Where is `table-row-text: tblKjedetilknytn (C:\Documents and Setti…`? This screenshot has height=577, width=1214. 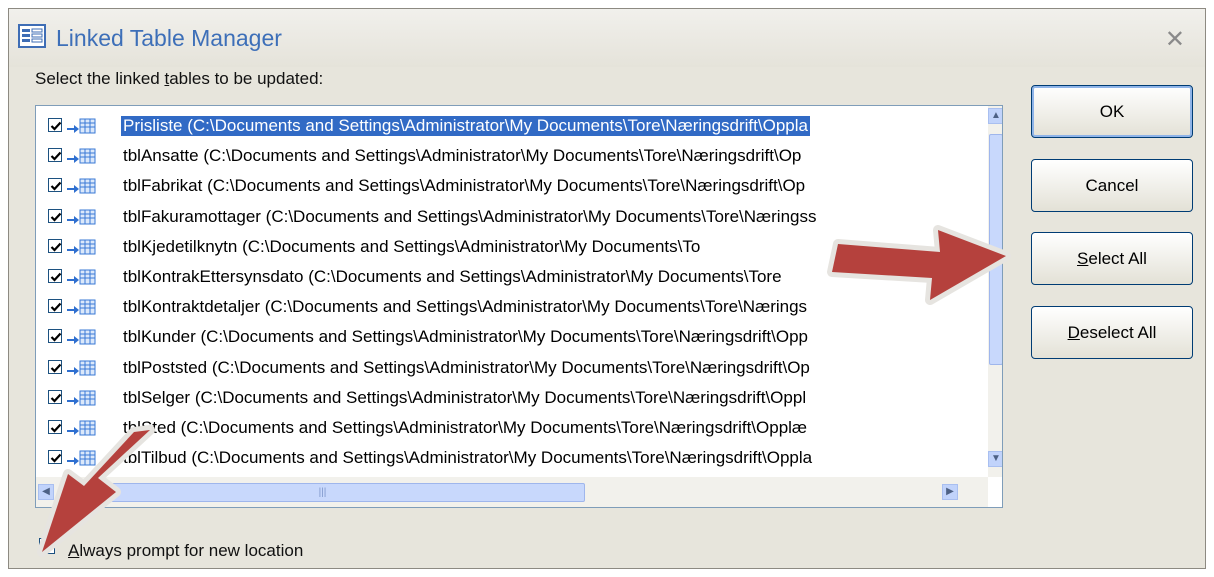
table-row-text: tblKjedetilknytn (C:\Documents and Setti… is located at coordinates (412, 246).